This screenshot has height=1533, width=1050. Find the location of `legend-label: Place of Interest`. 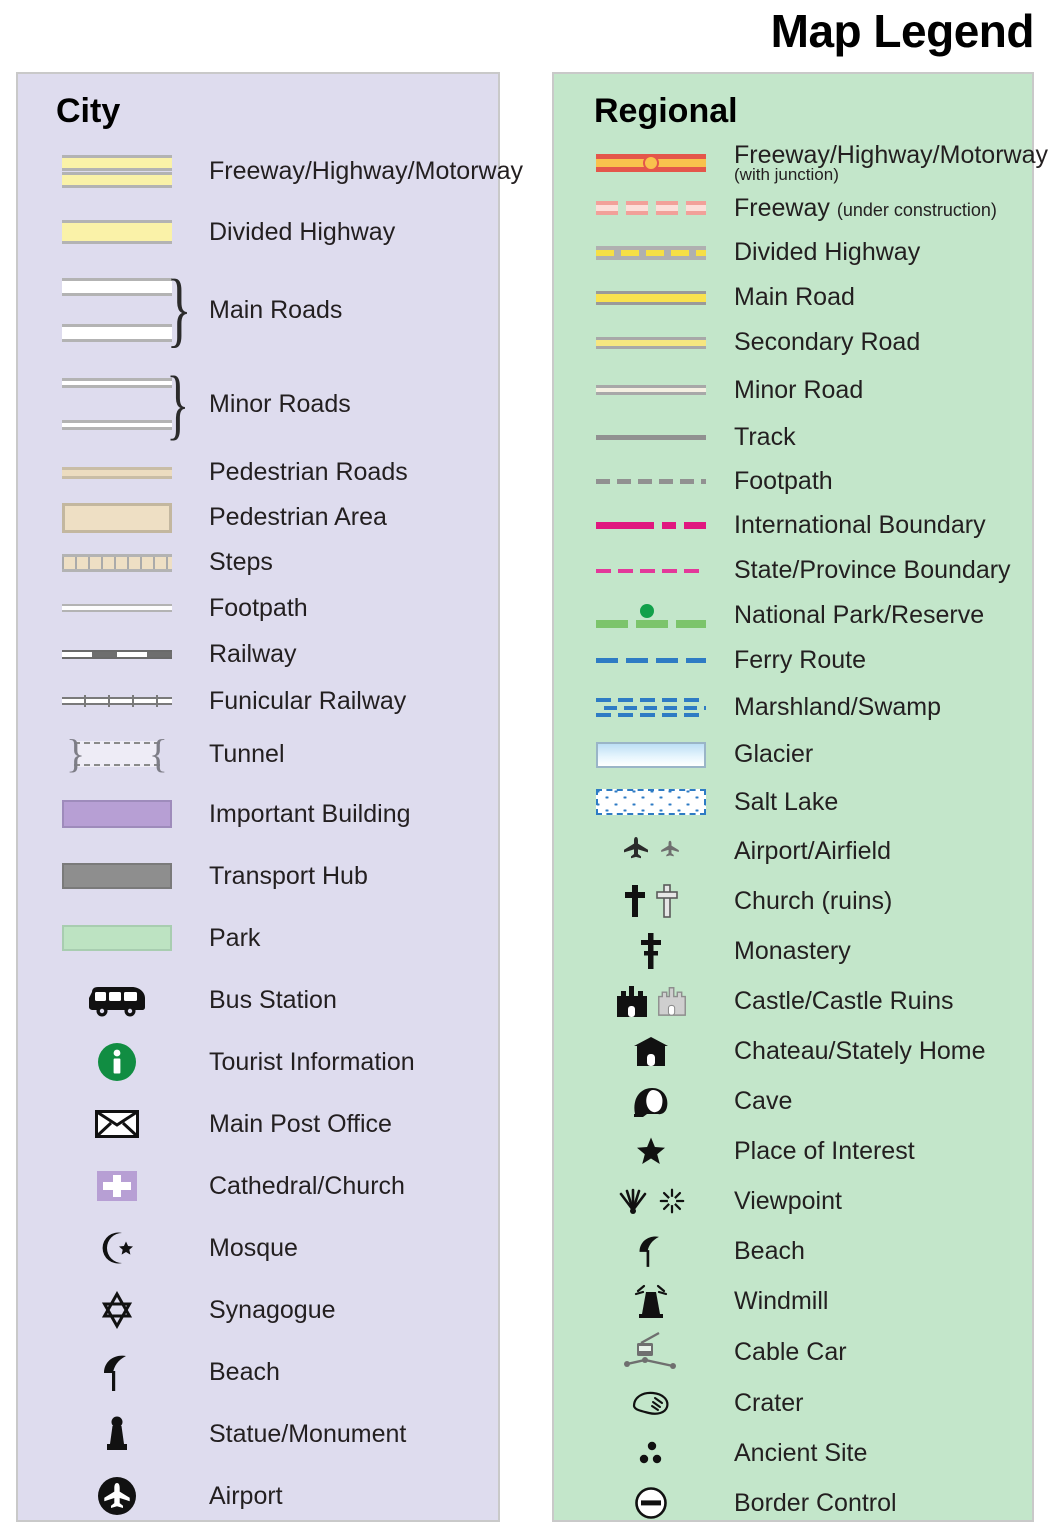

legend-label: Place of Interest is located at coordinates (824, 1150).